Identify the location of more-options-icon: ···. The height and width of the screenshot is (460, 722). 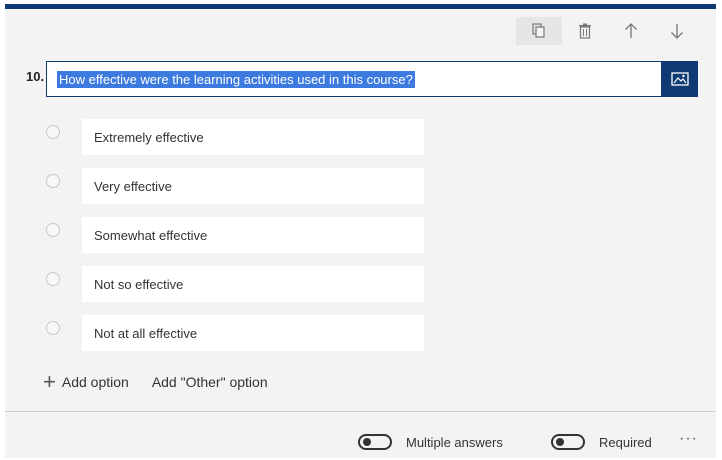
(688, 439).